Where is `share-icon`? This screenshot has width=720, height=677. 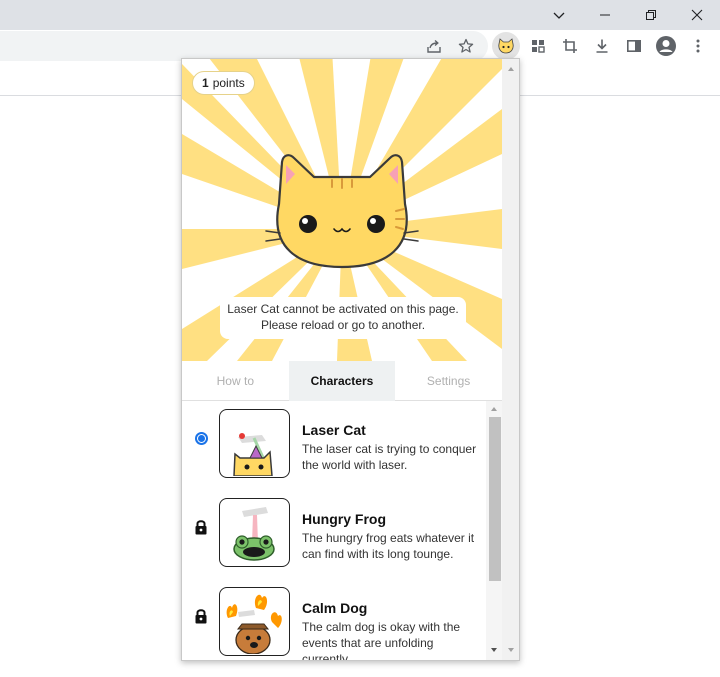 share-icon is located at coordinates (434, 46).